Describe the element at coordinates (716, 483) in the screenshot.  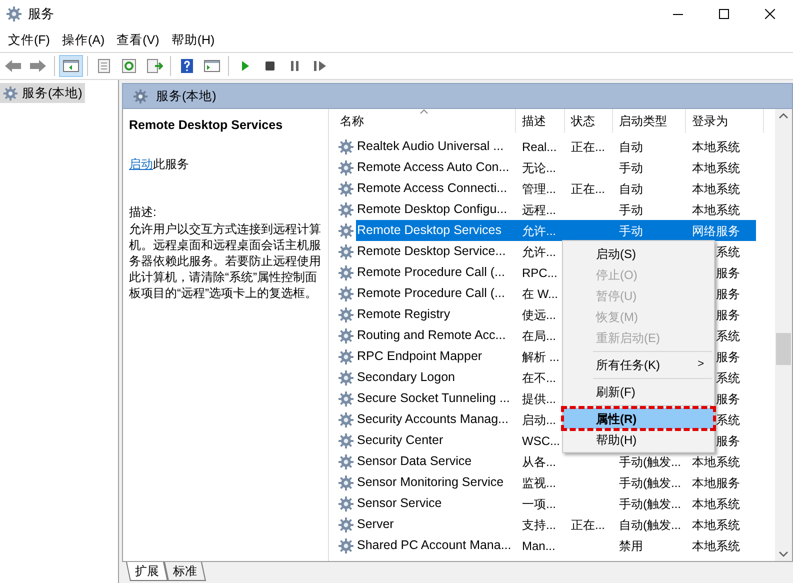
I see `table-cell-text: 本地服务` at that location.